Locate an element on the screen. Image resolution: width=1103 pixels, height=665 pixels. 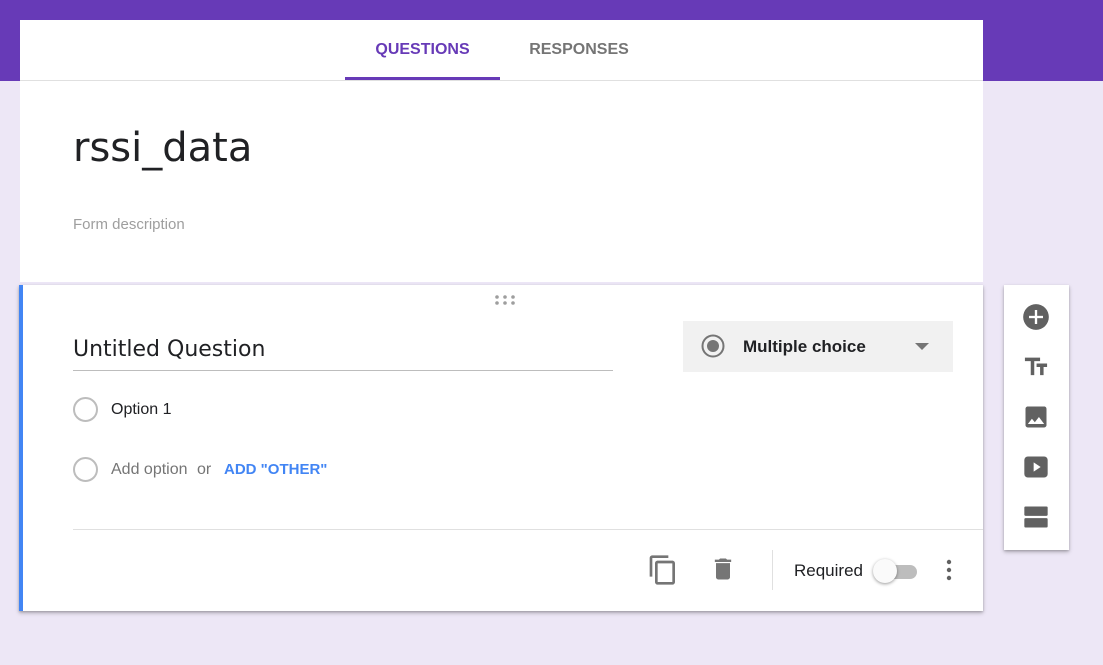
footer-divider is located at coordinates (528, 529).